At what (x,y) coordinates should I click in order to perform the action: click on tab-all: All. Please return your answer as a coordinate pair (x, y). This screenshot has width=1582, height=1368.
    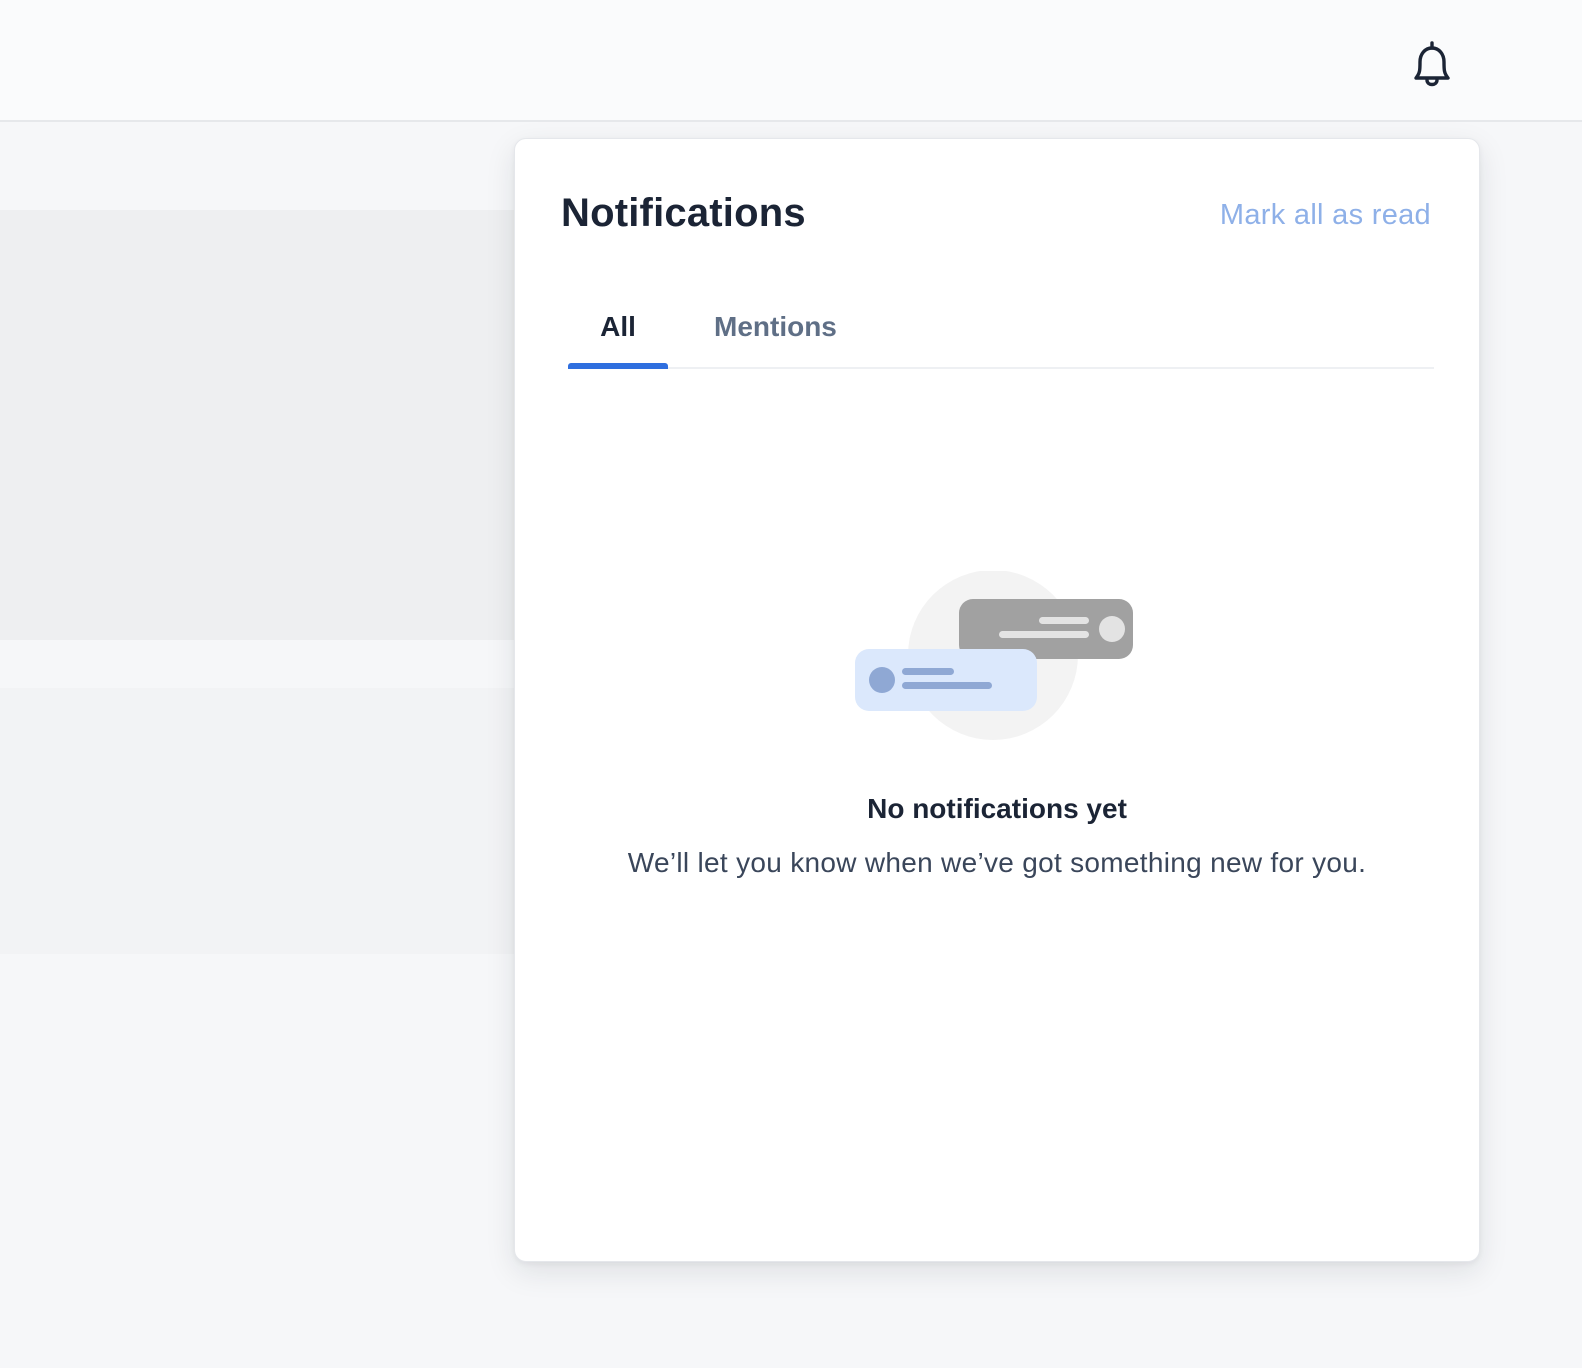
    Looking at the image, I should click on (618, 327).